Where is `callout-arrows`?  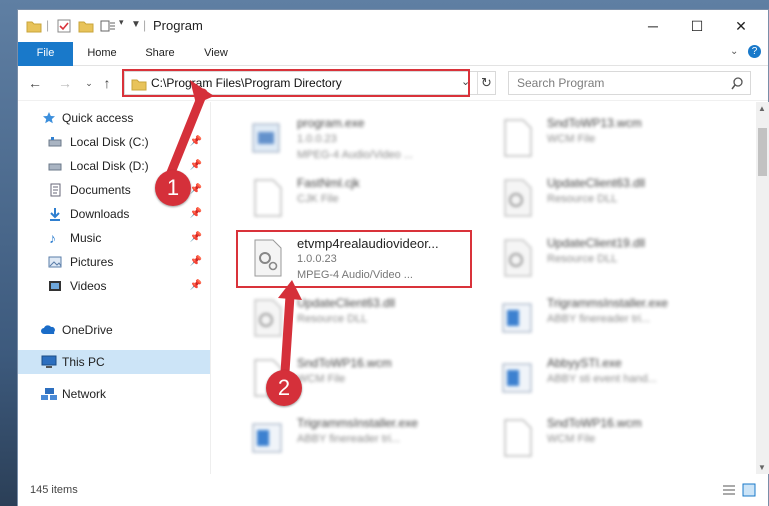 callout-arrows is located at coordinates (233, 228).